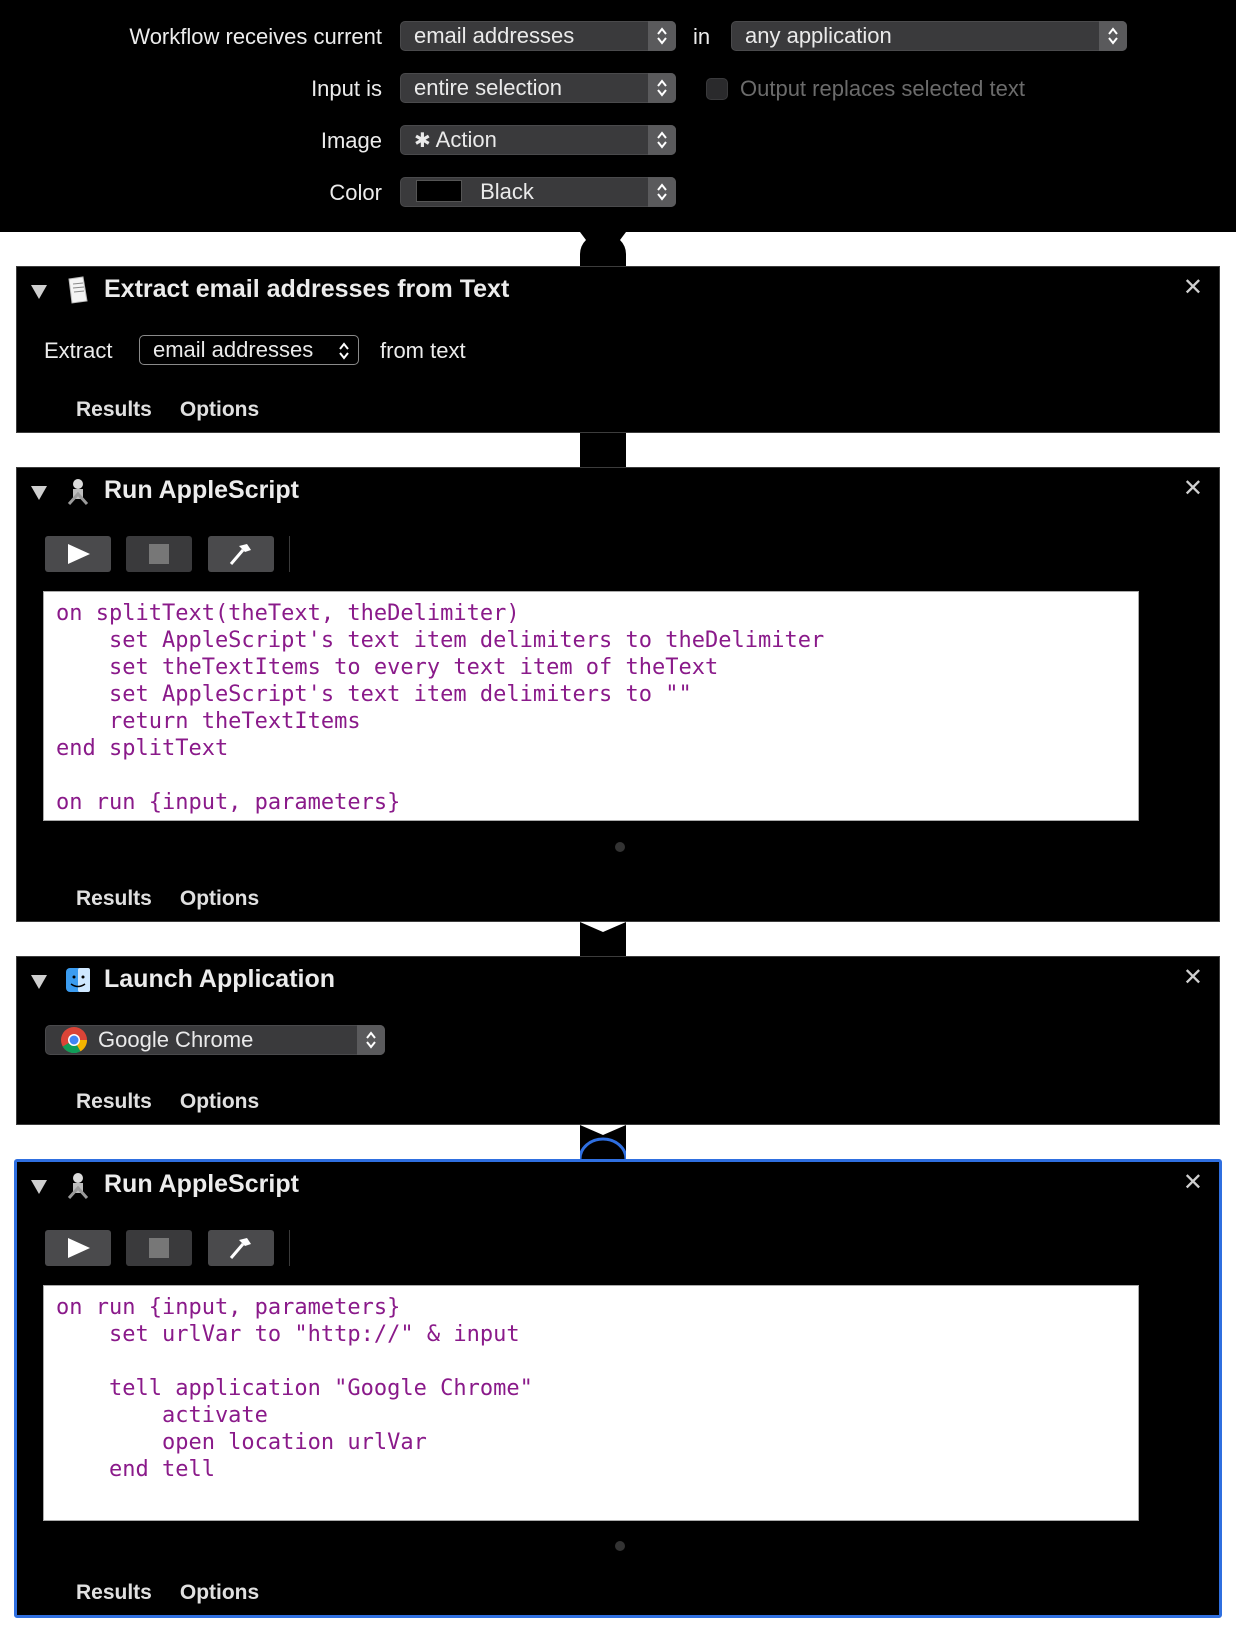 The height and width of the screenshot is (1642, 1236). Describe the element at coordinates (255, 36) in the screenshot. I see `receives-label: Workflow receives current` at that location.